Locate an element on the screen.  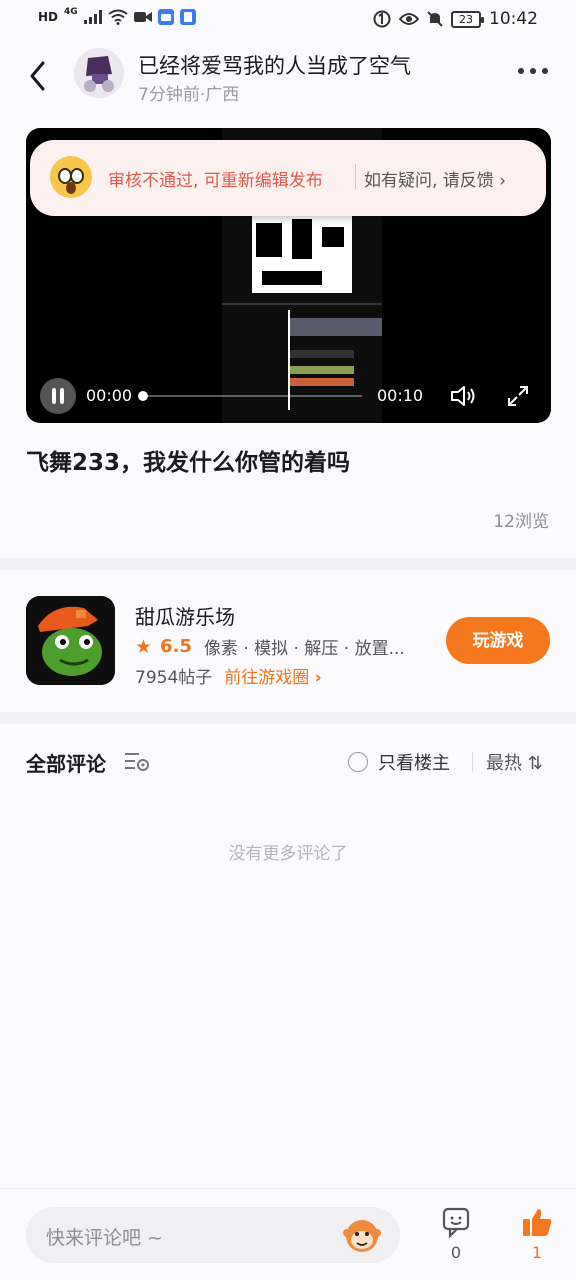
status-right: 23 10:42 is located at coordinates (455, 19).